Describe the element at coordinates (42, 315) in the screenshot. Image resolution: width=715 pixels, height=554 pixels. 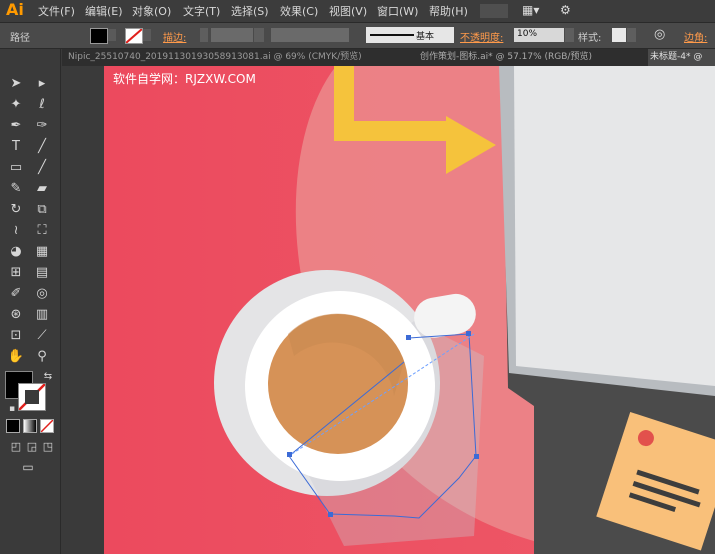
I see `column-graph-tool-icon: ▥` at that location.